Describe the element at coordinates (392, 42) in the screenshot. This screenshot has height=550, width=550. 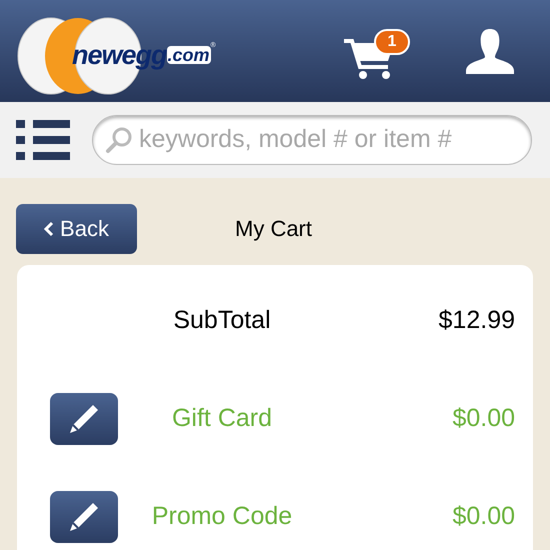
I see `cart-count-badge: 1` at that location.